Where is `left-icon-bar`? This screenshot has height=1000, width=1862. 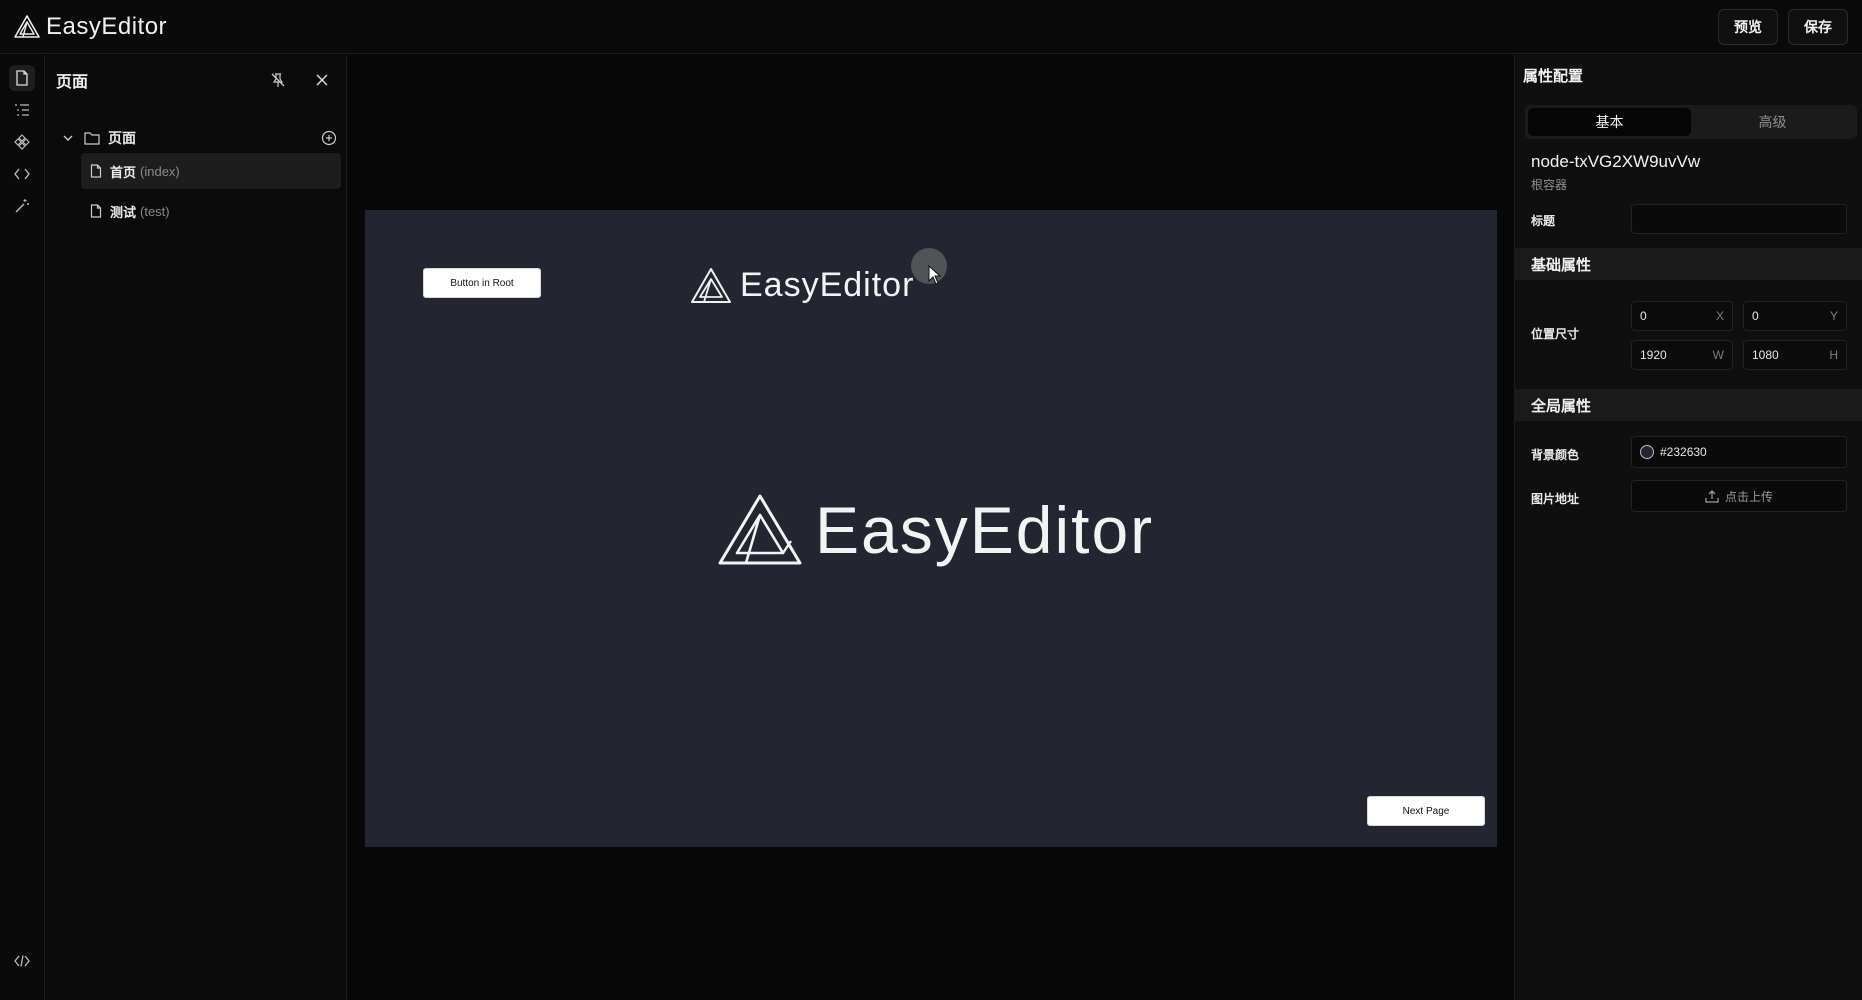
left-icon-bar is located at coordinates (22, 527).